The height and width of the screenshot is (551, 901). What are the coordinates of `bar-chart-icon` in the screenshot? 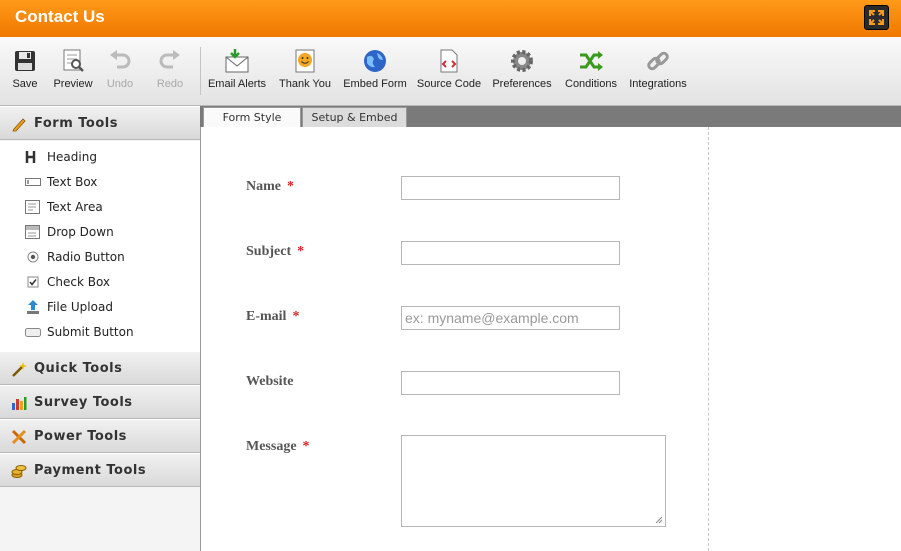 It's located at (19, 403).